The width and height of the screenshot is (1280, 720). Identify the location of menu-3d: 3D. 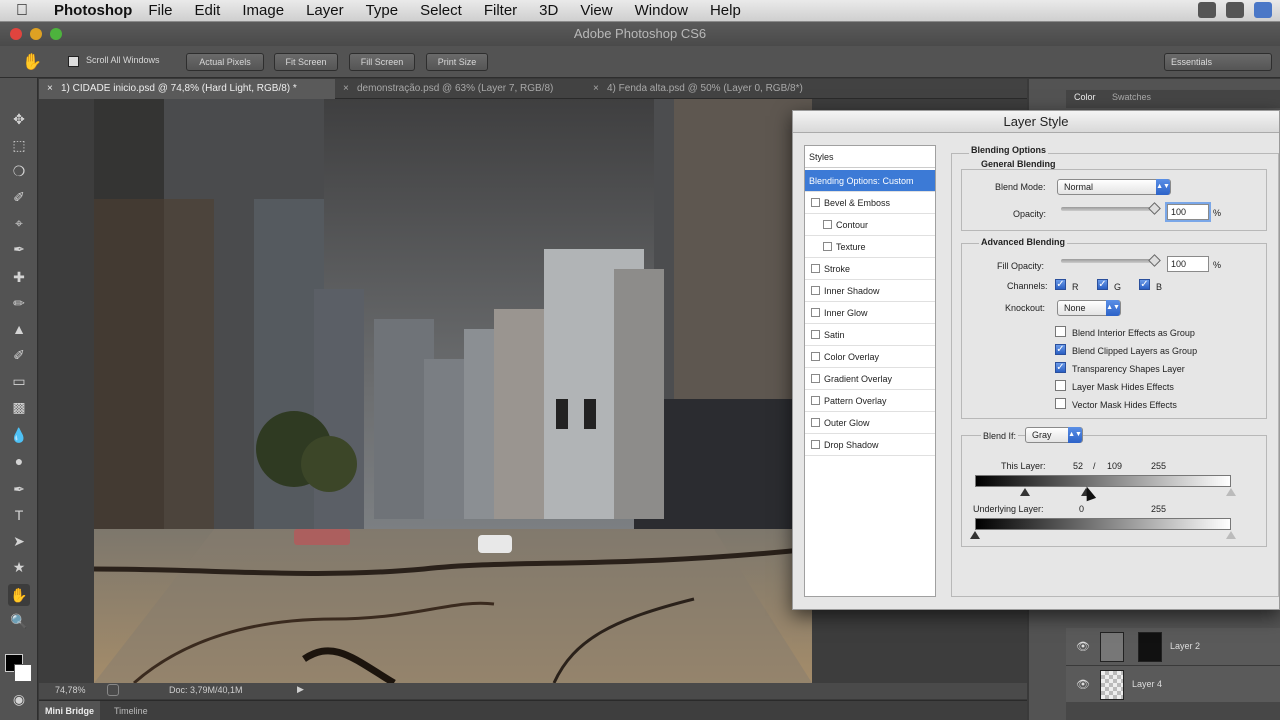
(548, 10).